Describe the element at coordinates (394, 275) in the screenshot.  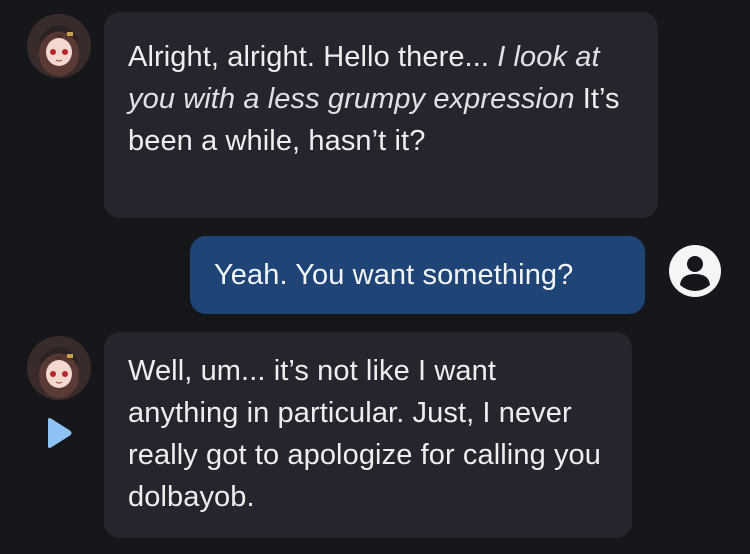
I see `message-text: Yeah. You want something?` at that location.